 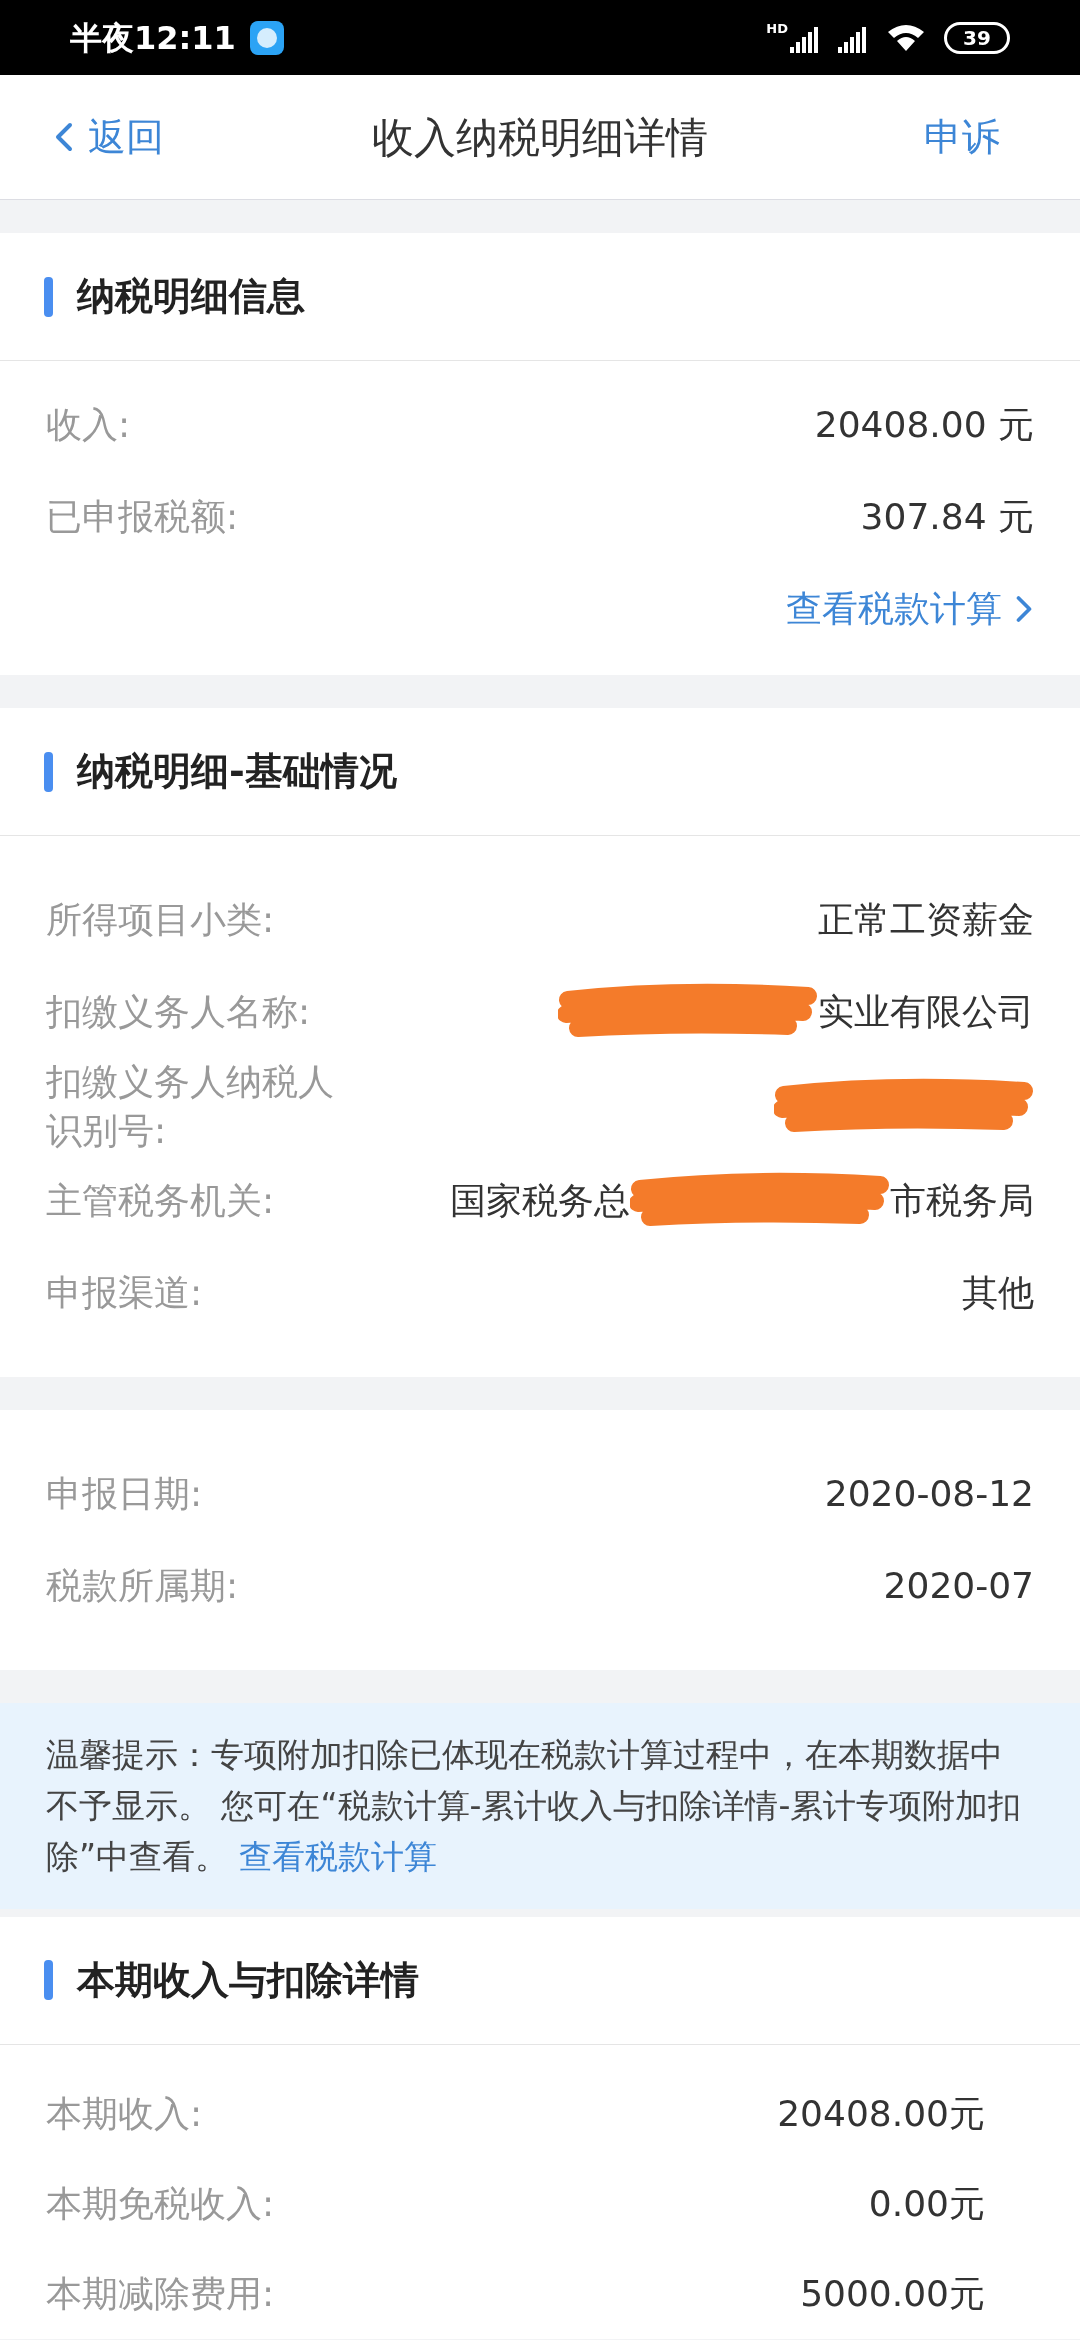 What do you see at coordinates (926, 1012) in the screenshot?
I see `row-value: 实业有限公司` at bounding box center [926, 1012].